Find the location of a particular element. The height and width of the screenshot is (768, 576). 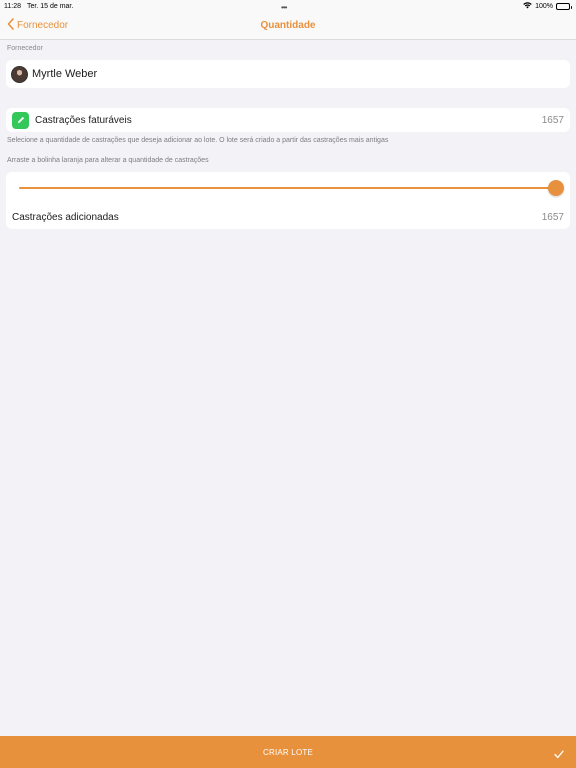

slider-fill is located at coordinates (287, 188).